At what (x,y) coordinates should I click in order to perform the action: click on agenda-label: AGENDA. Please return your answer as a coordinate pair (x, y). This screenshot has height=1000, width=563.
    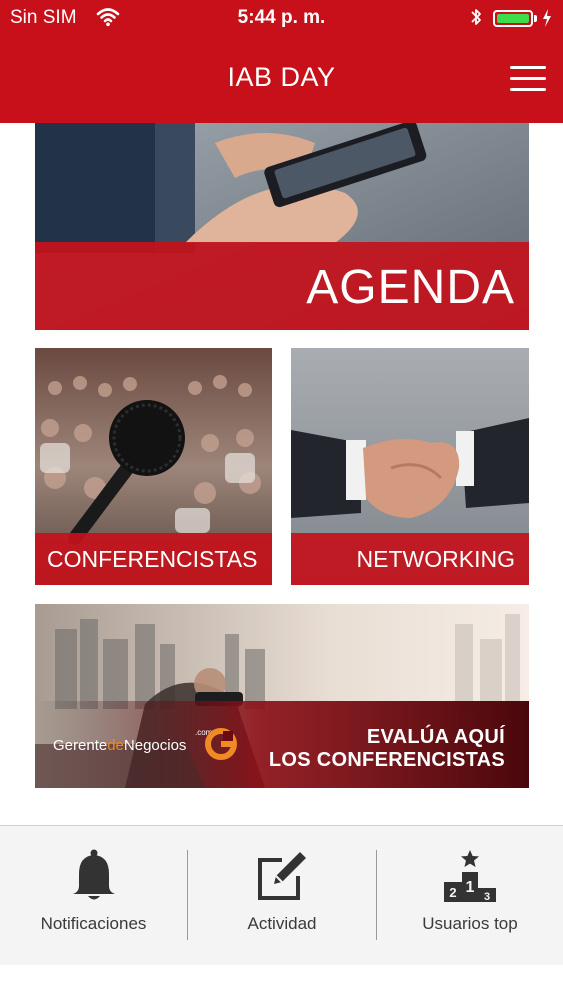
    Looking at the image, I should click on (410, 287).